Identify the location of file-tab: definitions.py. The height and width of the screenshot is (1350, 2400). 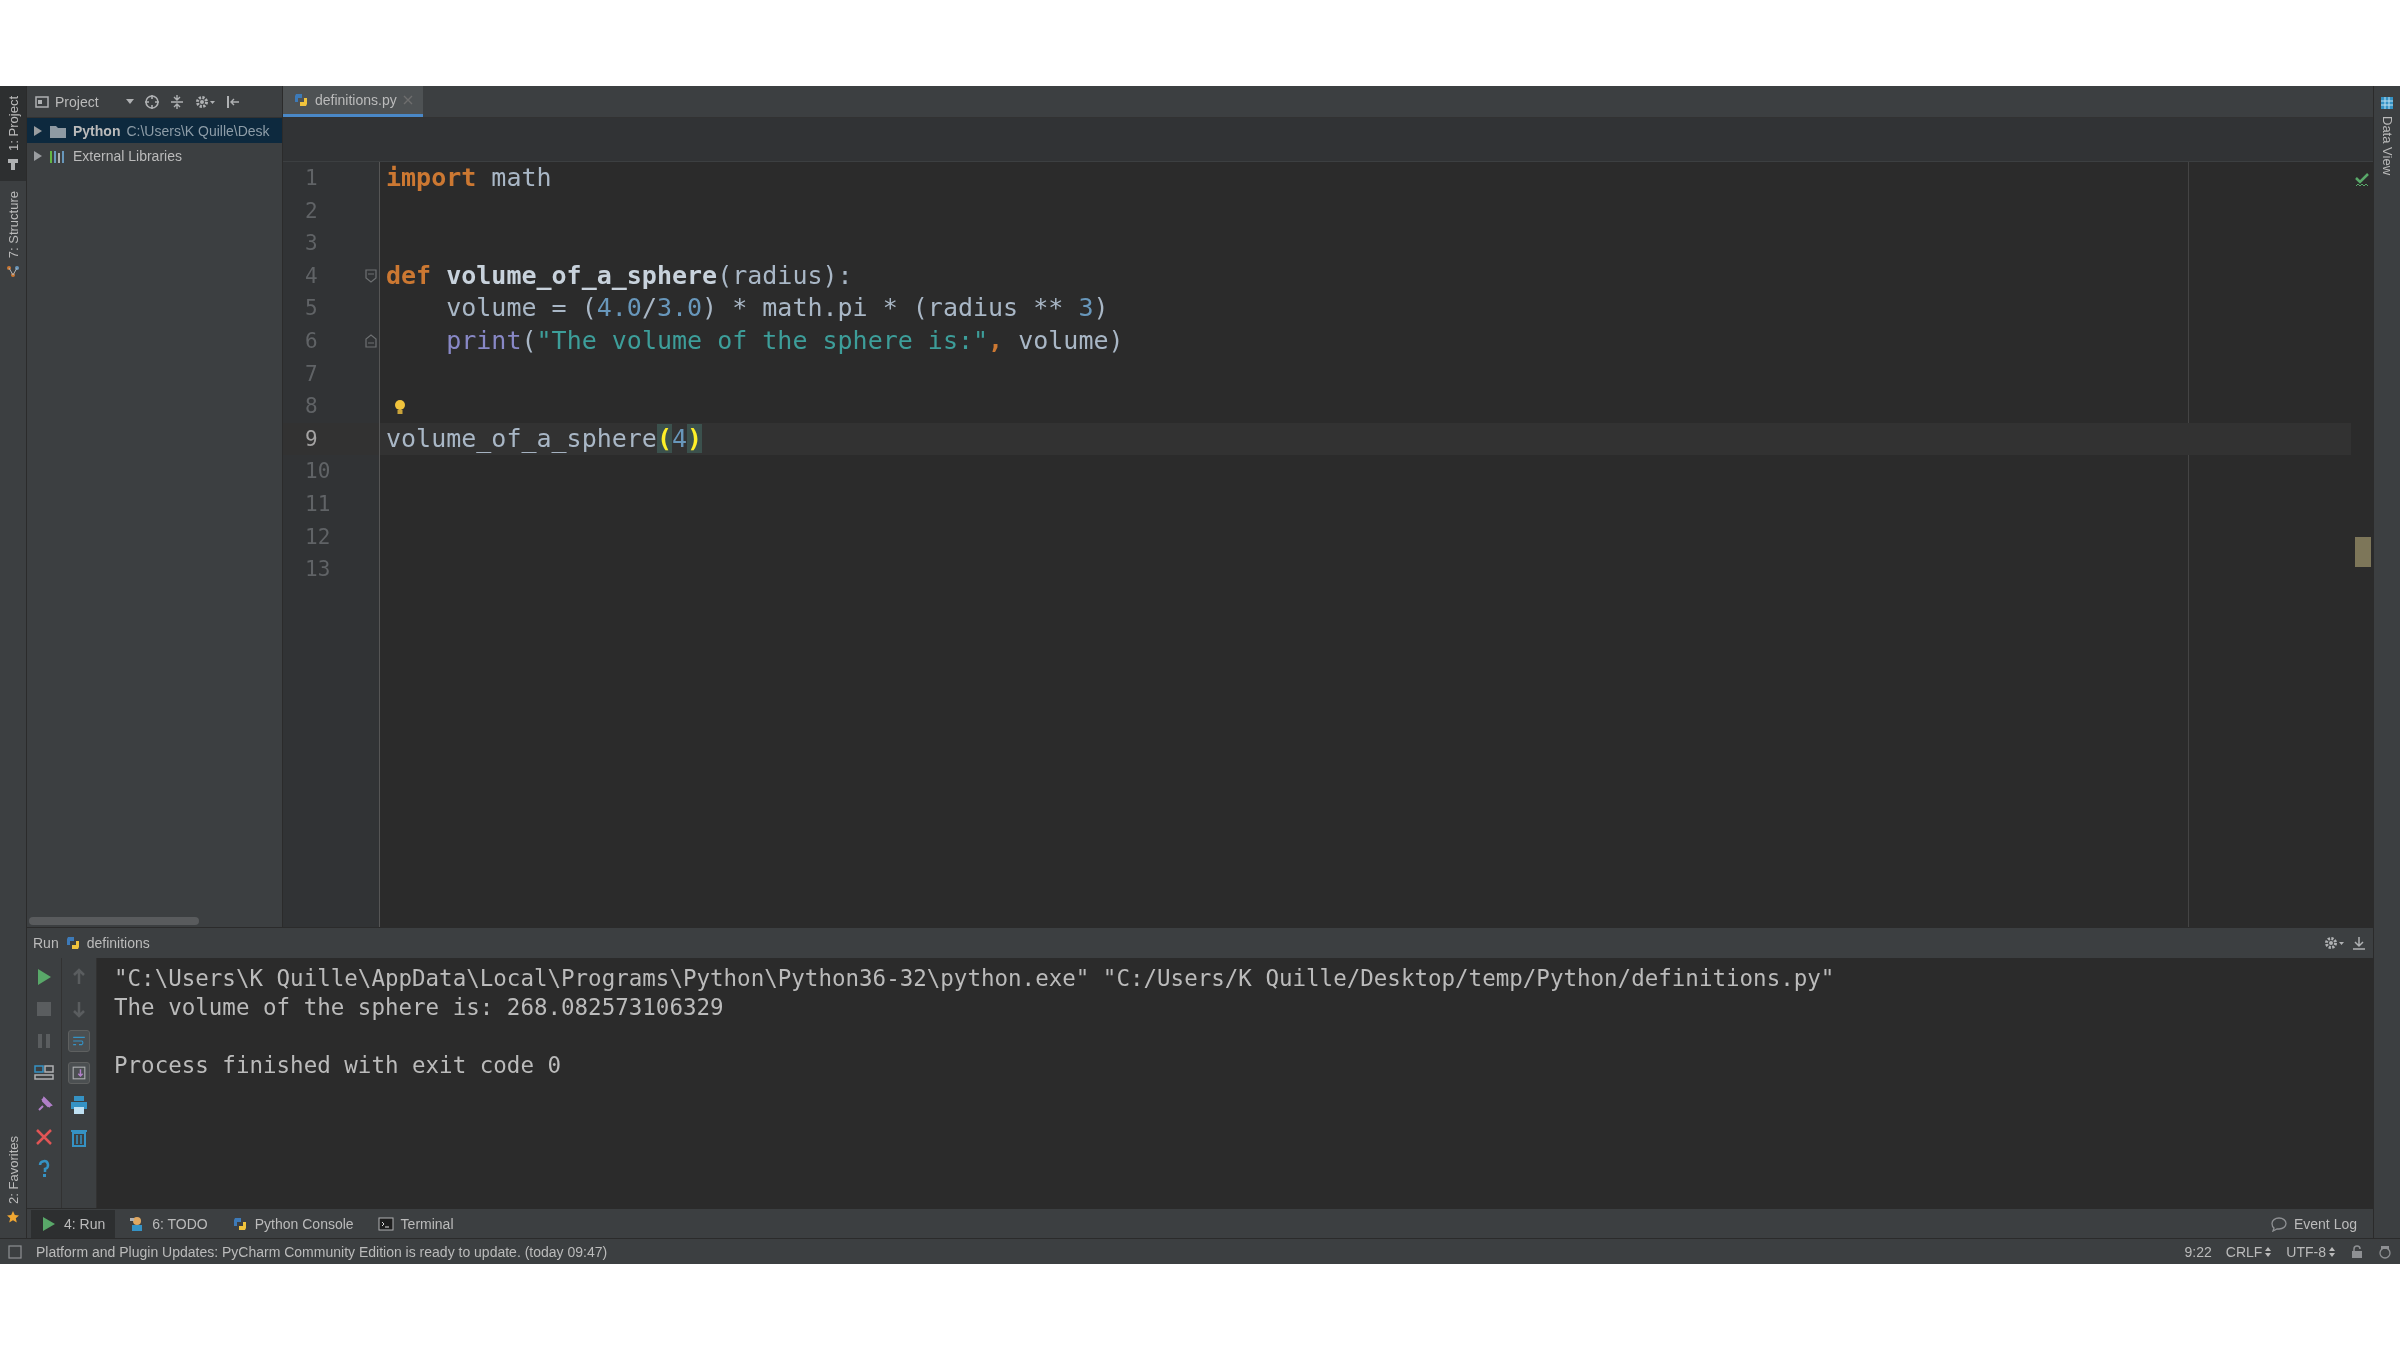
(353, 101).